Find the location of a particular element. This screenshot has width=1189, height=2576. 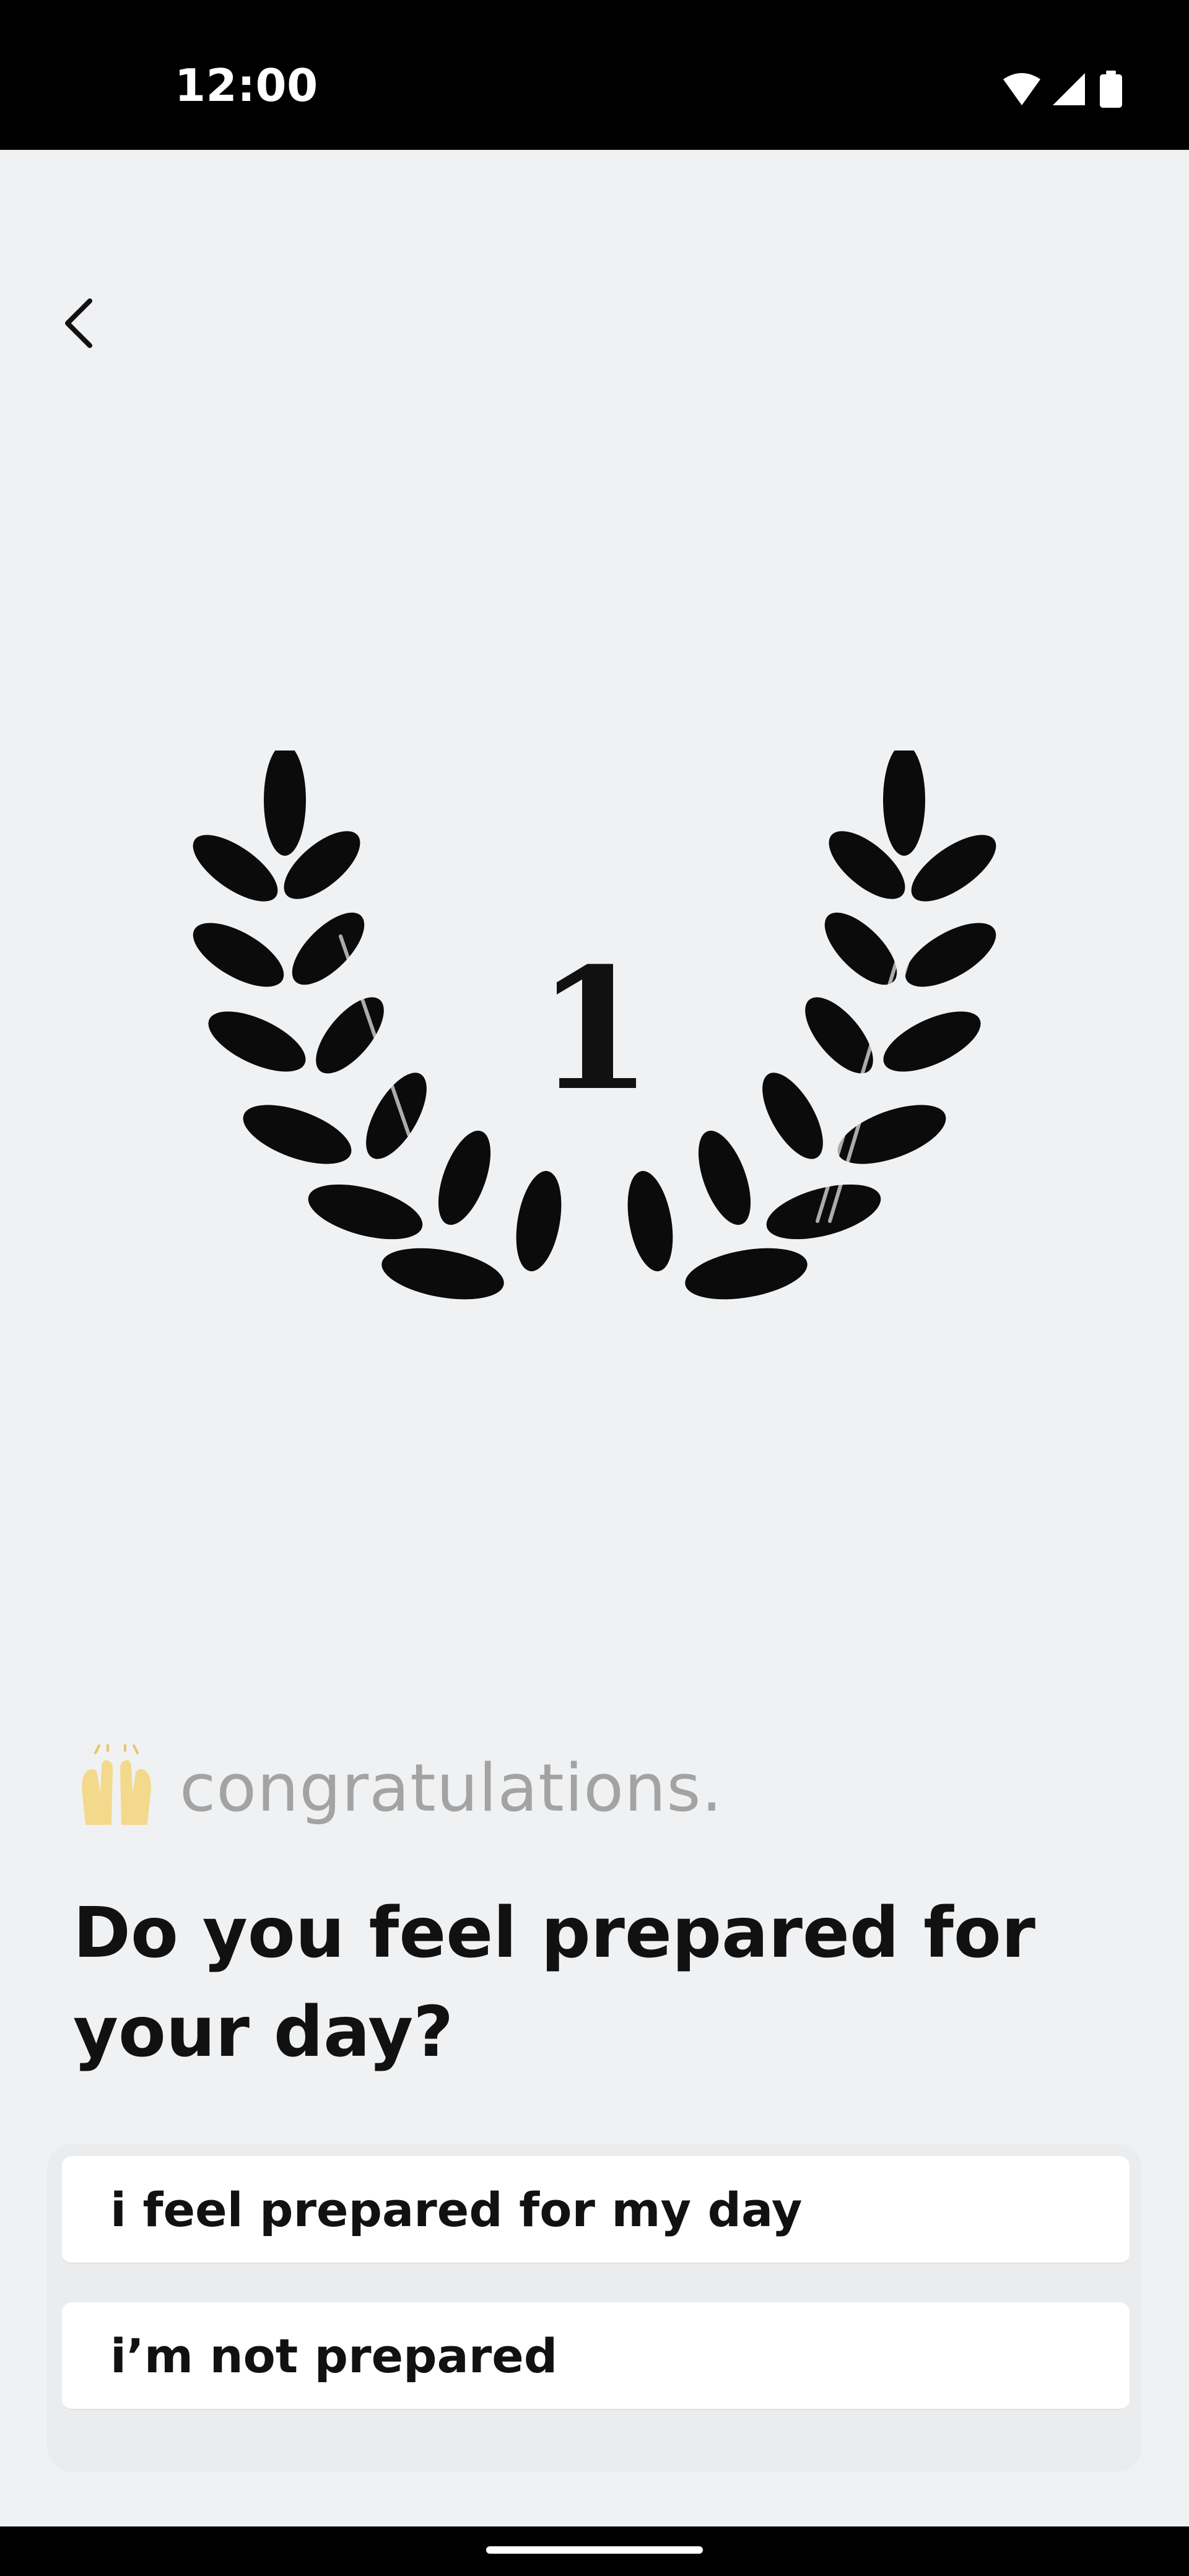

back-button is located at coordinates (80, 323).